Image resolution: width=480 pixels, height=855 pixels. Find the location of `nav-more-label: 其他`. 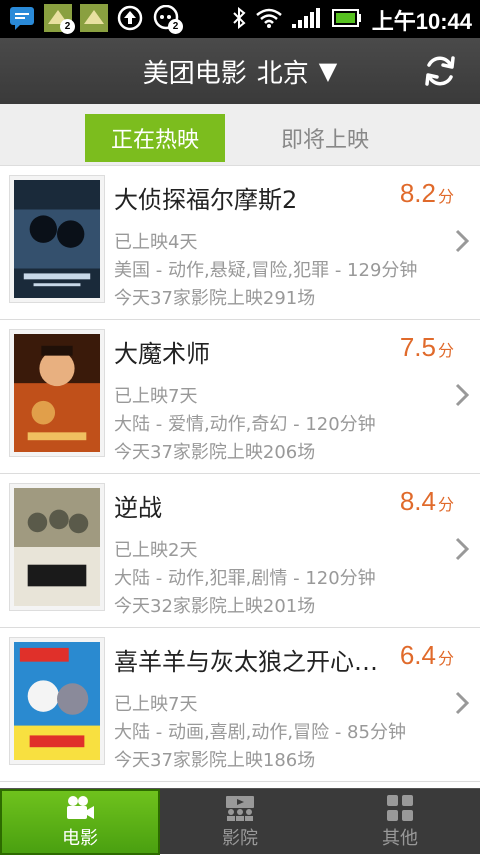

nav-more-label: 其他 is located at coordinates (400, 838).